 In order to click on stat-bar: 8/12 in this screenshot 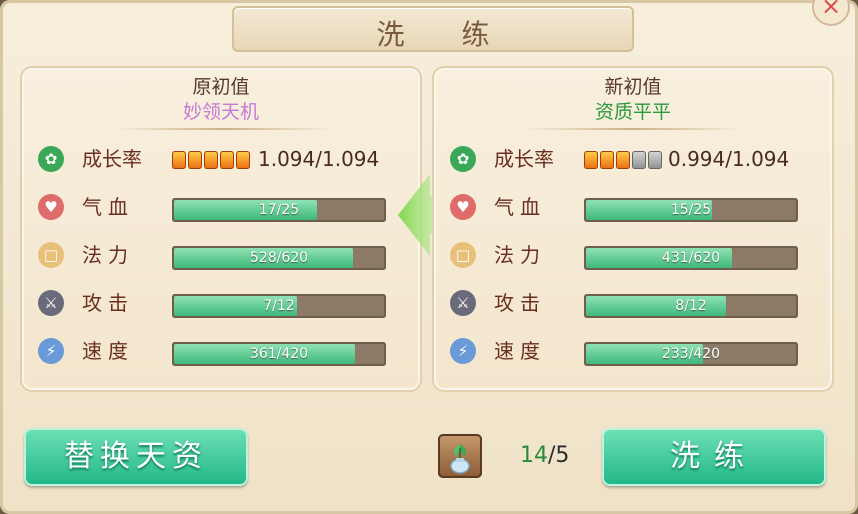, I will do `click(691, 306)`.